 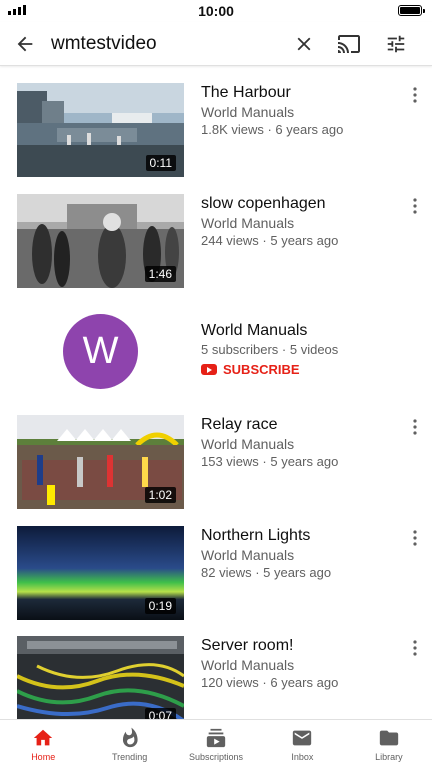 I want to click on mail-icon, so click(x=302, y=738).